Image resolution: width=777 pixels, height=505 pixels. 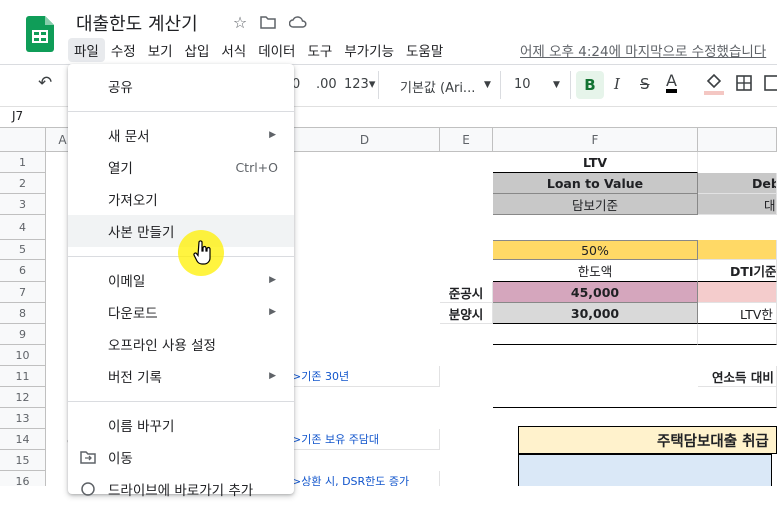 I want to click on income-ratio-cell: 연소득 대비, so click(x=737, y=376).